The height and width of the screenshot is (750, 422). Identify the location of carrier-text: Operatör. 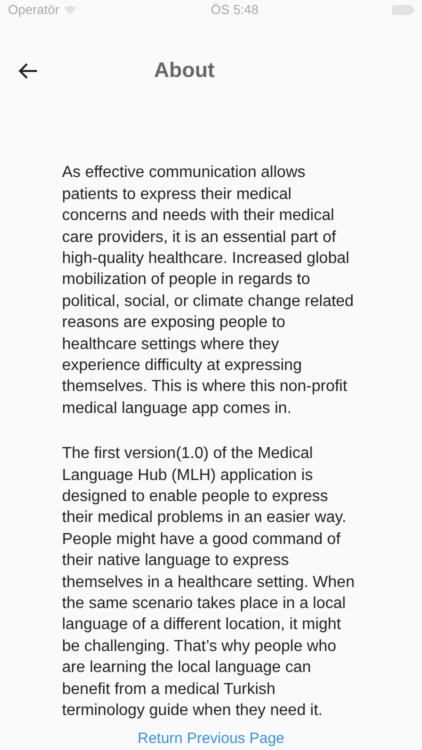
(34, 10).